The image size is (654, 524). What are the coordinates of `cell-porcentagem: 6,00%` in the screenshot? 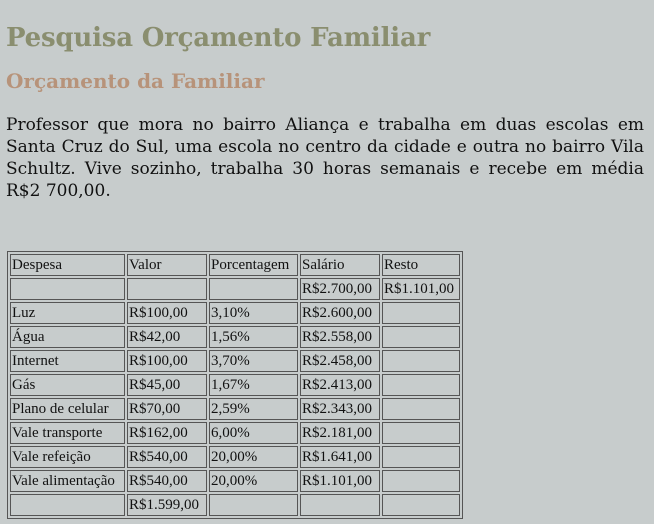 It's located at (253, 433).